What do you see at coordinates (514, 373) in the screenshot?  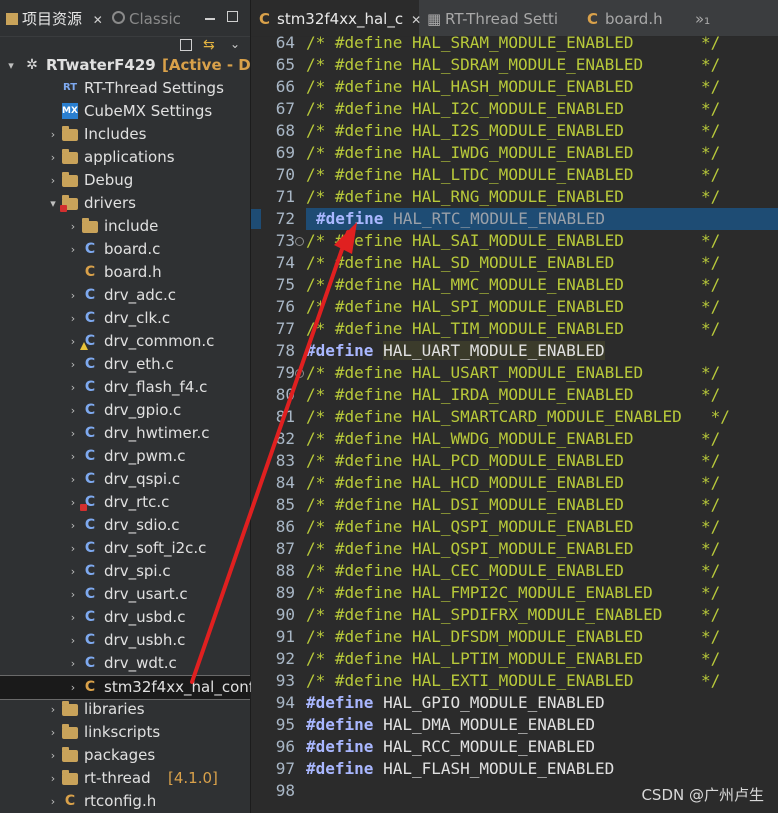 I see `code-line: 79 /* #define HAL_USART_MODULE_ENABLED */` at bounding box center [514, 373].